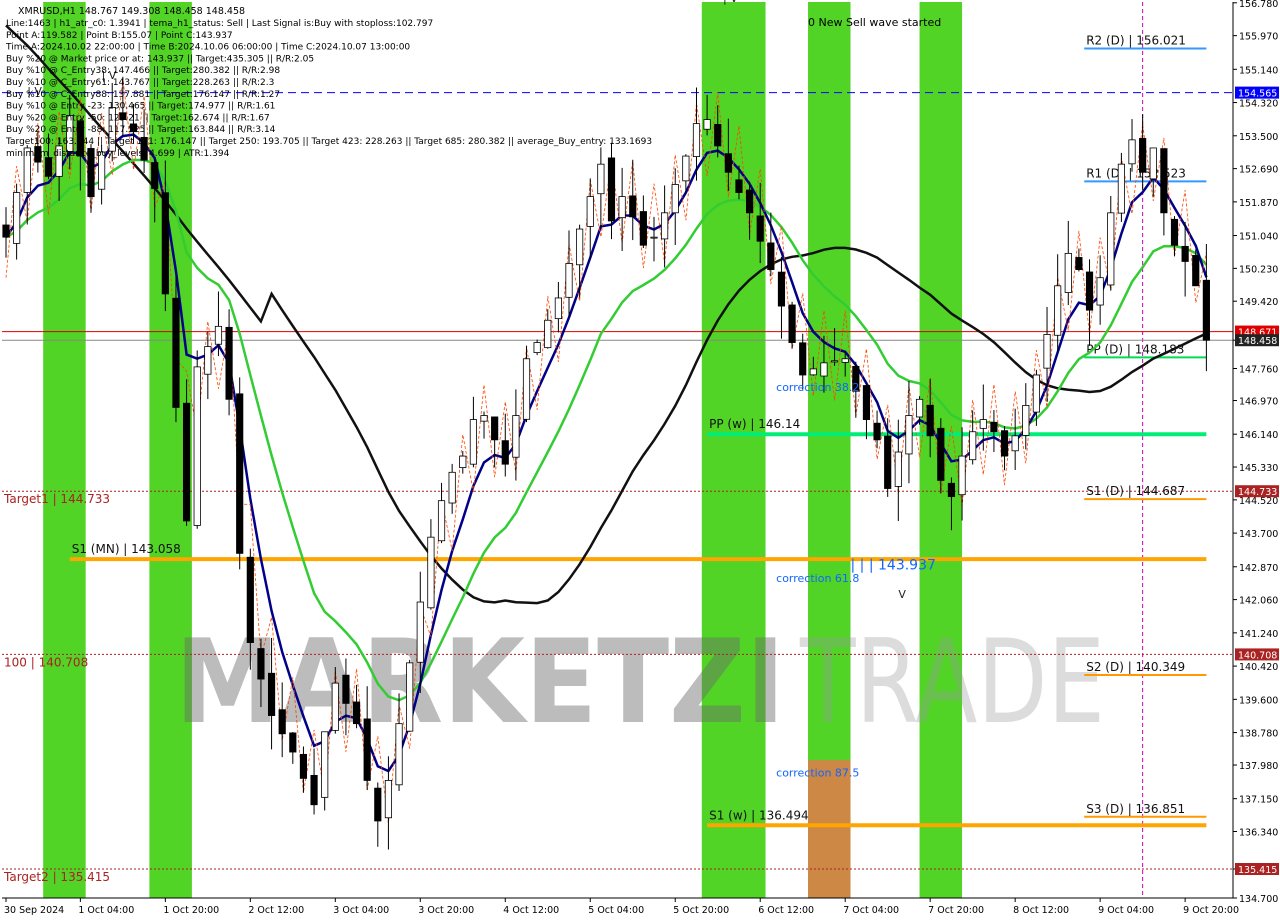 This screenshot has width=1280, height=924. I want to click on price-tick-label: 146.140, so click(1258, 435).